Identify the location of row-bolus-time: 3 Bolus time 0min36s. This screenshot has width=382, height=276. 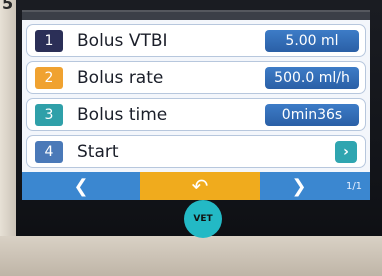
(196, 114).